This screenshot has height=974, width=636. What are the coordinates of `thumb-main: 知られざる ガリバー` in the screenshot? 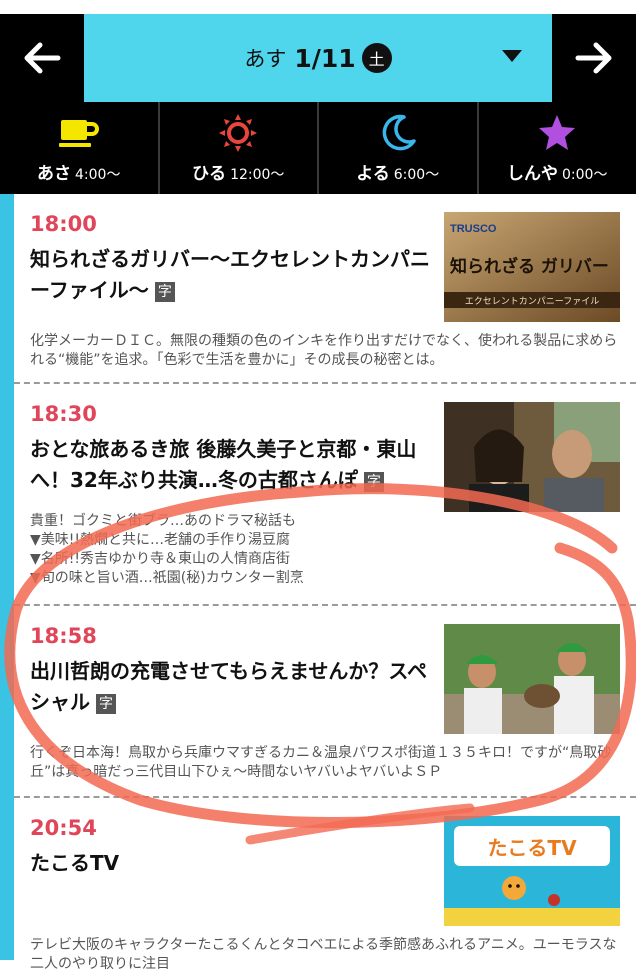 It's located at (529, 266).